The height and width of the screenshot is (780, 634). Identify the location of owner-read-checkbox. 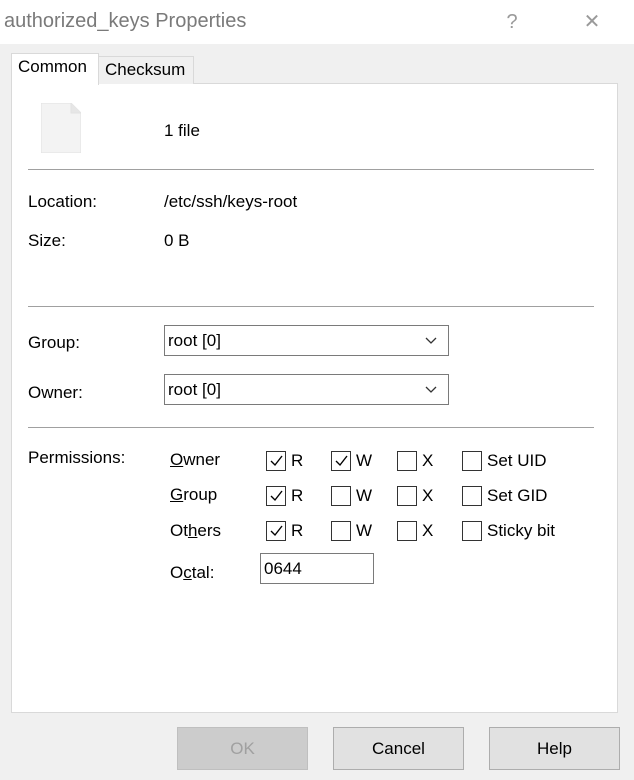
(276, 461).